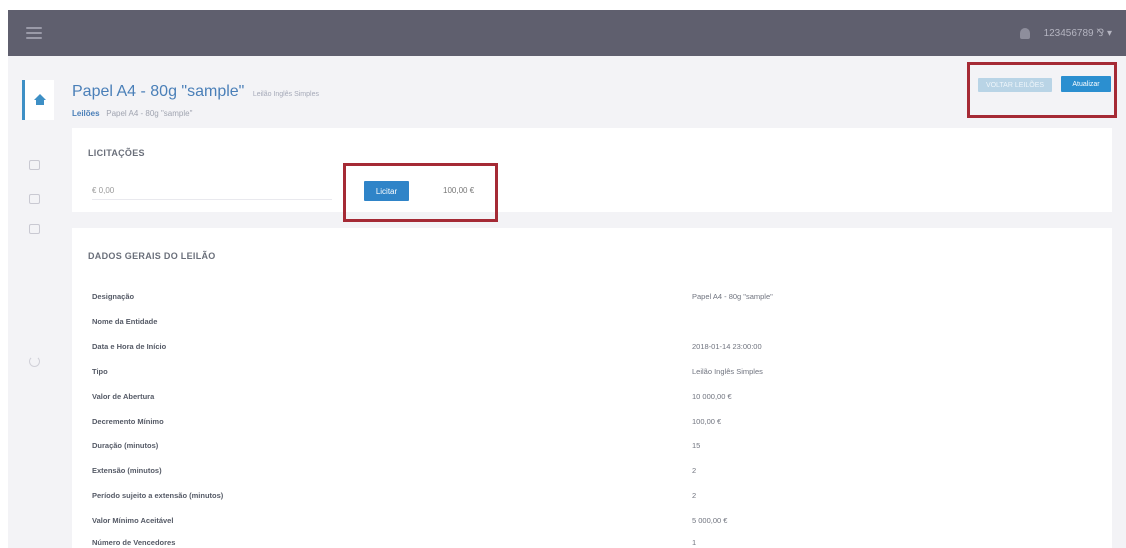 The height and width of the screenshot is (548, 1126). Describe the element at coordinates (128, 421) in the screenshot. I see `detail-label: Decremento Mínimo` at that location.